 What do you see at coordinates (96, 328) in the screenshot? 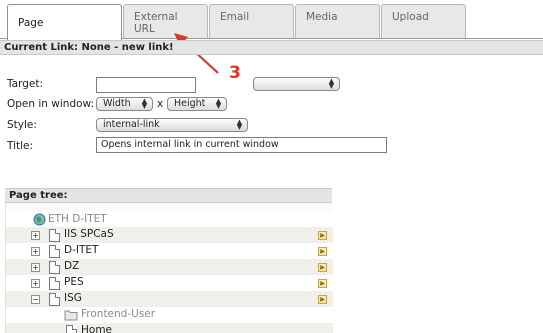
I see `tree-item-label: Home` at bounding box center [96, 328].